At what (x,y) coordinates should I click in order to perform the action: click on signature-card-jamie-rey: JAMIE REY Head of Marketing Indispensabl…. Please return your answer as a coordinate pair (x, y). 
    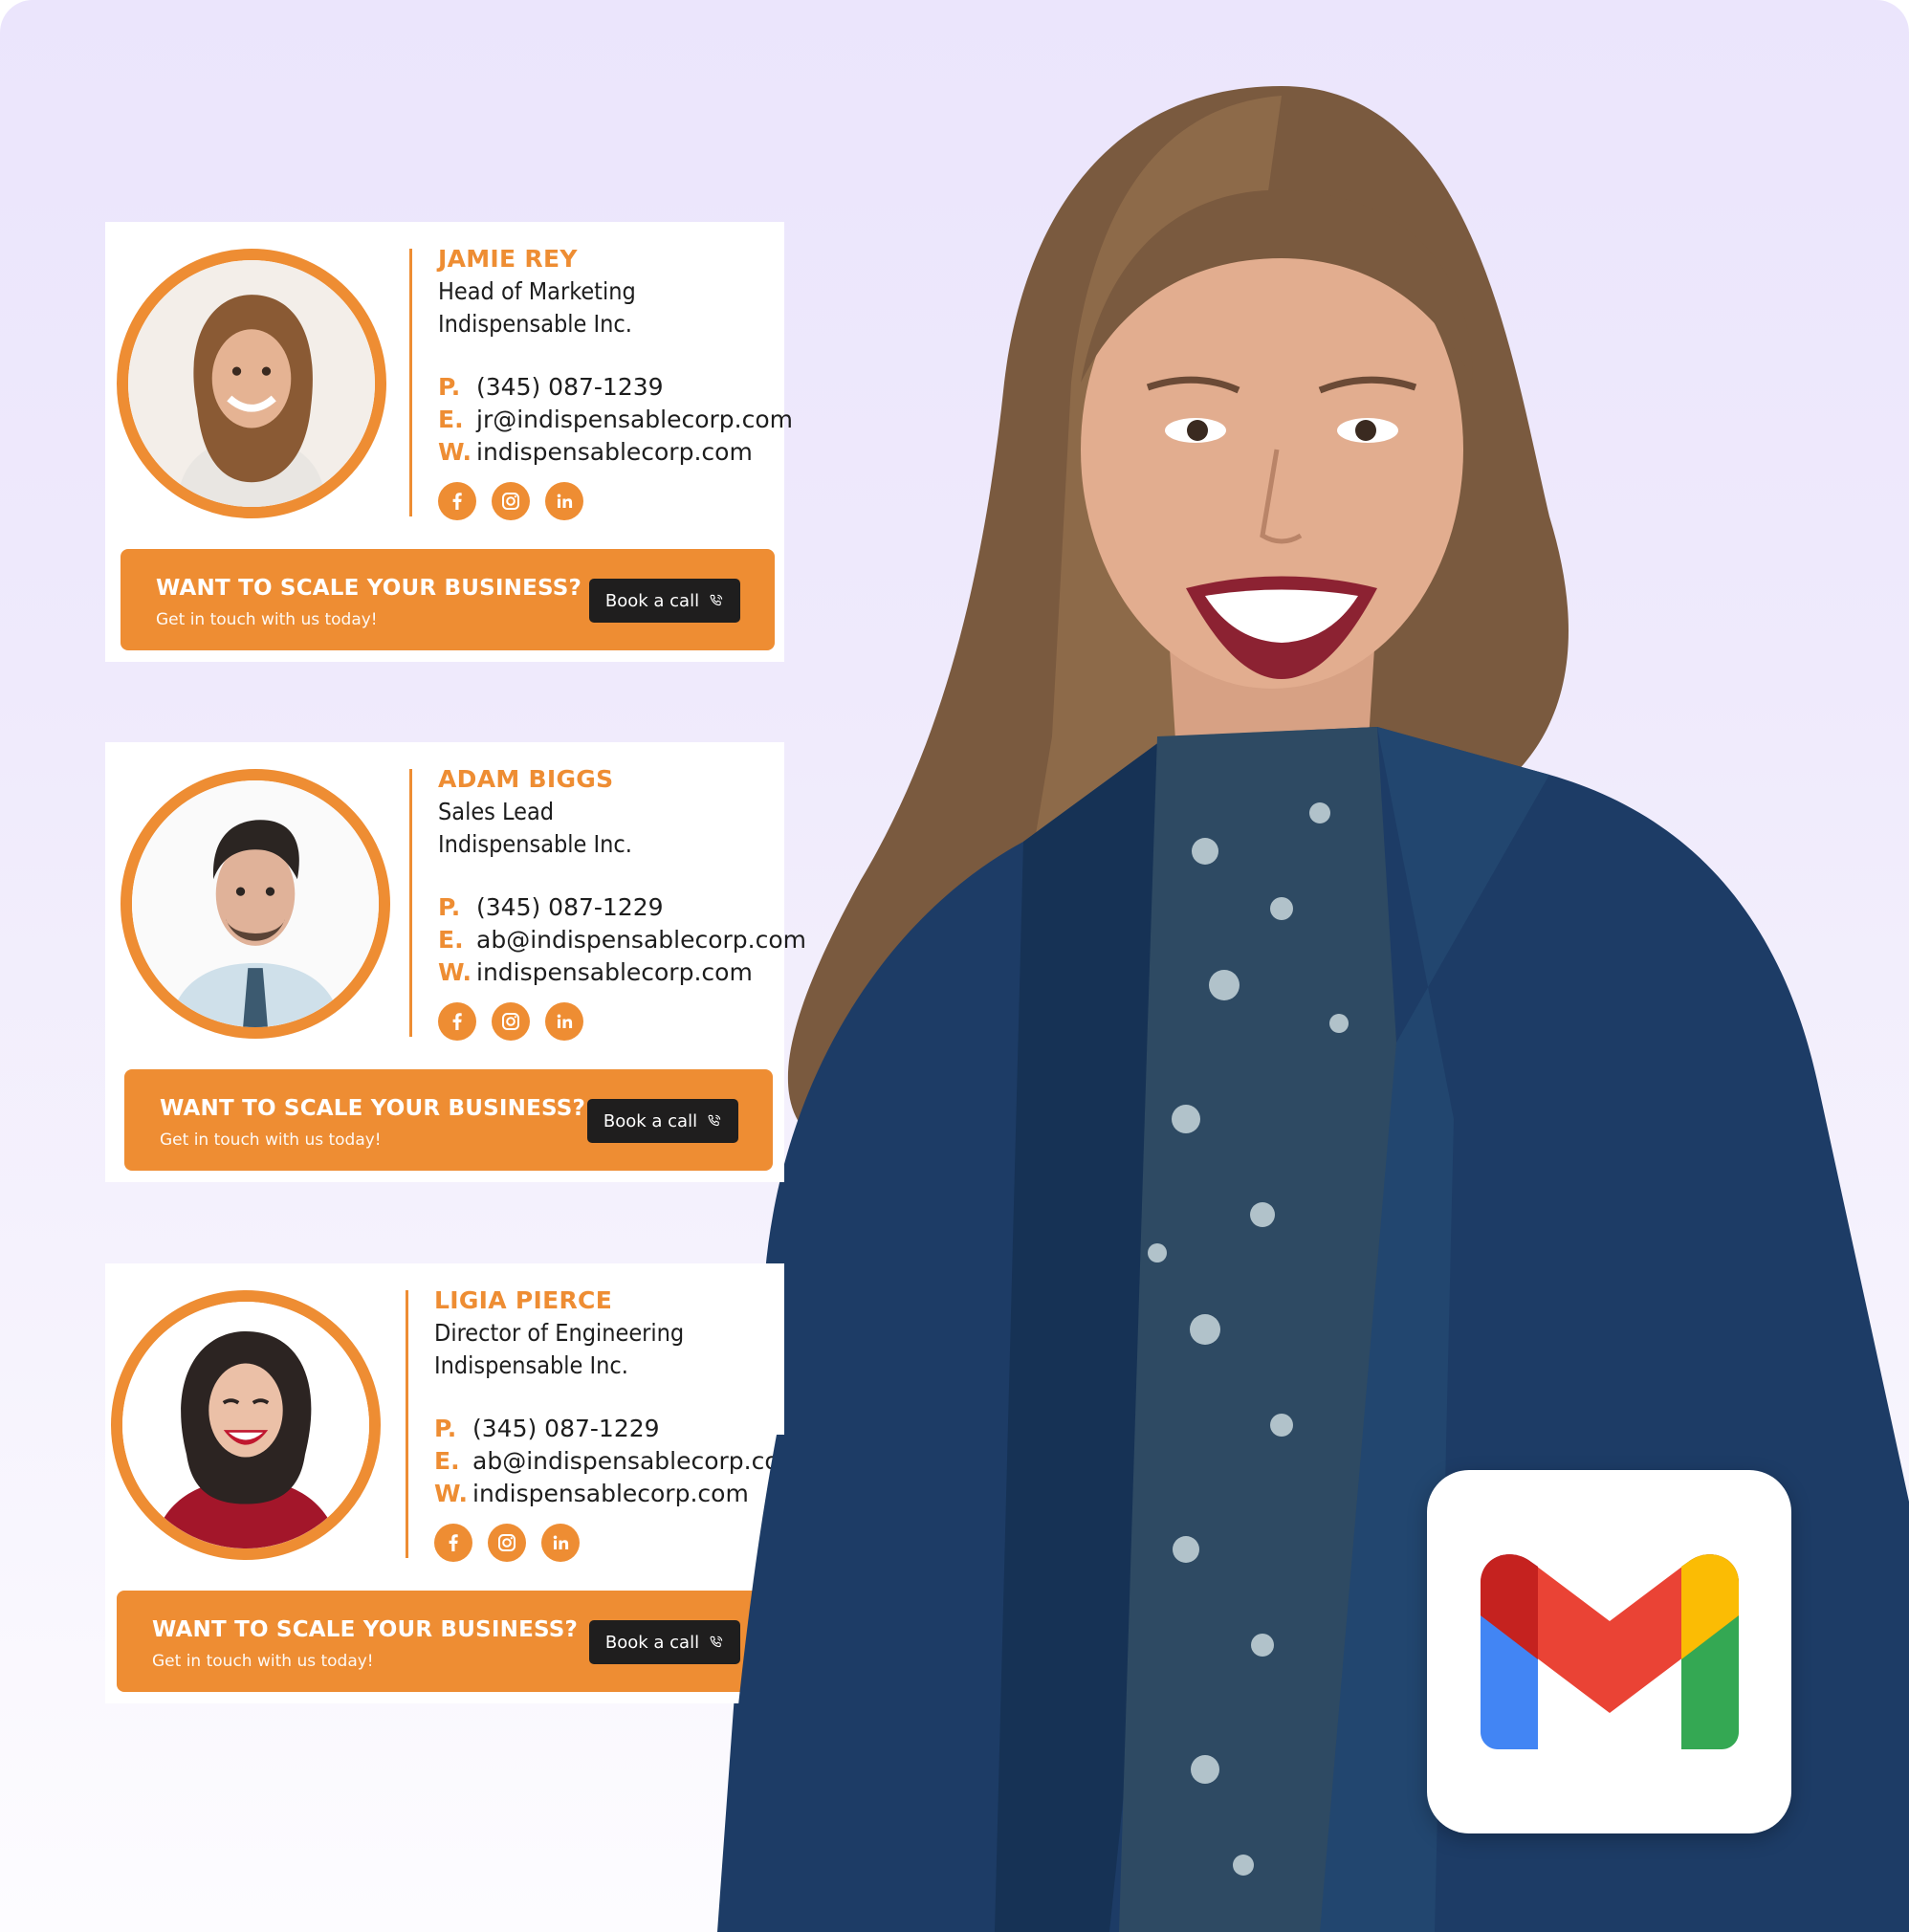
    Looking at the image, I should click on (449, 442).